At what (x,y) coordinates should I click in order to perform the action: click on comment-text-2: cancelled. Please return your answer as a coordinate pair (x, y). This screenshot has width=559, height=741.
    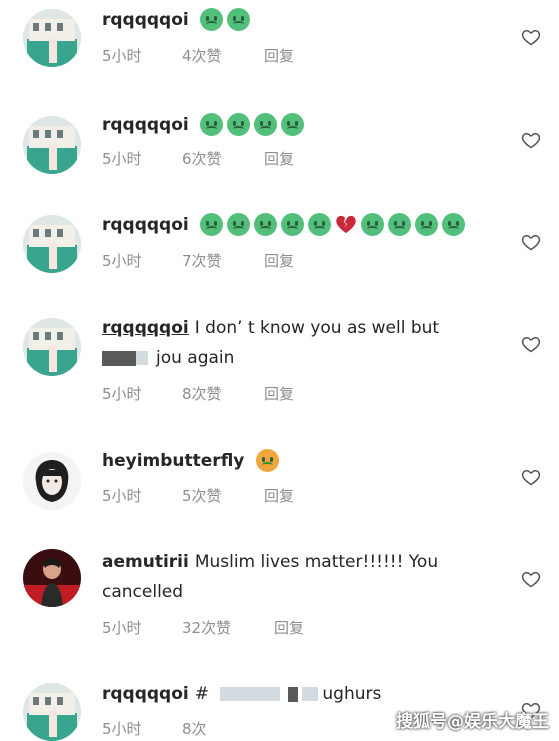
    Looking at the image, I should click on (143, 592).